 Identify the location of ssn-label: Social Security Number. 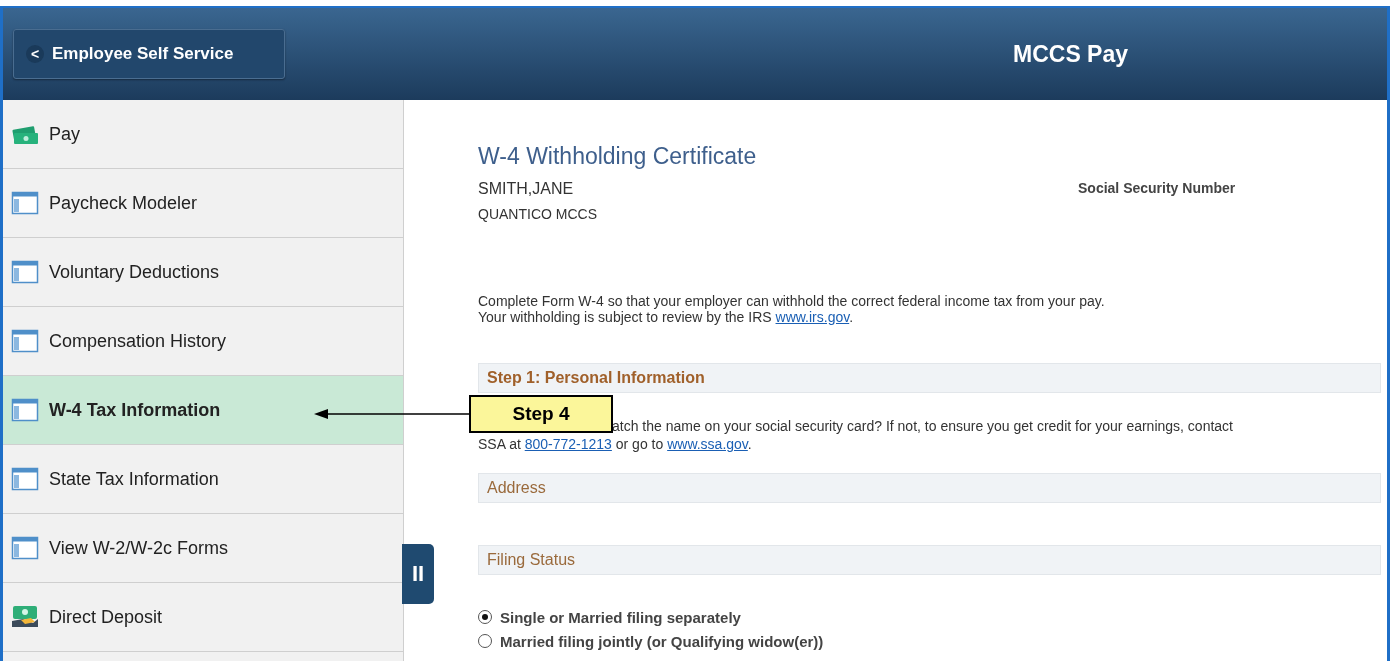
(1157, 189).